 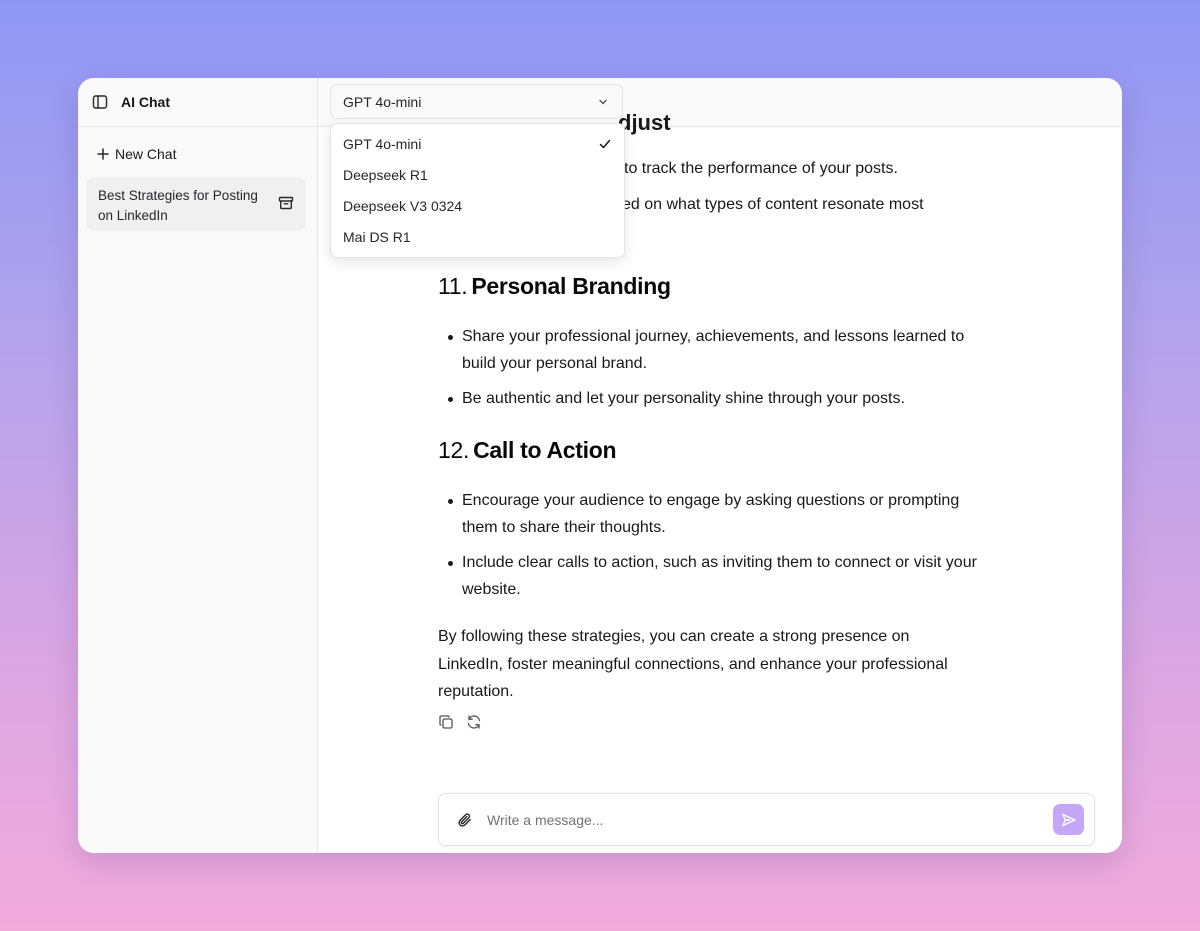 I want to click on model-select-value: GPT 4o-mini, so click(x=382, y=101).